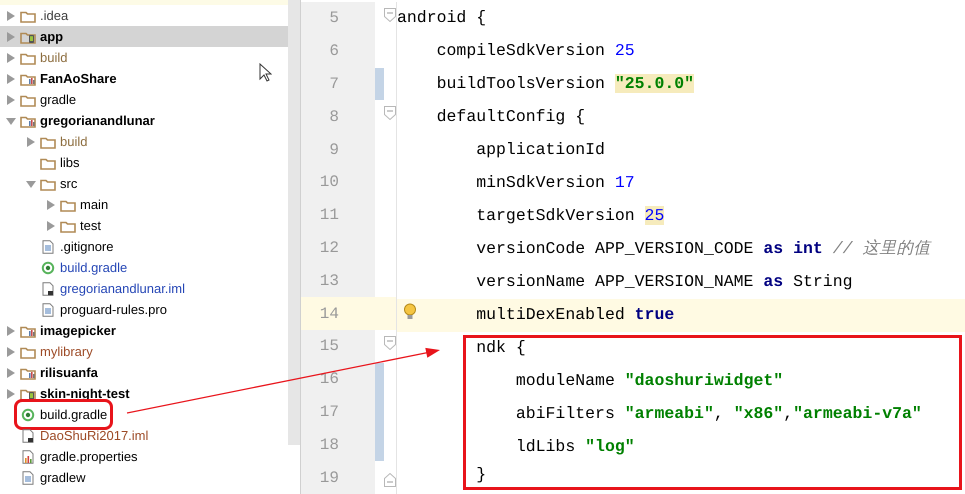  Describe the element at coordinates (144, 372) in the screenshot. I see `tree-item: rilisuanfa` at that location.